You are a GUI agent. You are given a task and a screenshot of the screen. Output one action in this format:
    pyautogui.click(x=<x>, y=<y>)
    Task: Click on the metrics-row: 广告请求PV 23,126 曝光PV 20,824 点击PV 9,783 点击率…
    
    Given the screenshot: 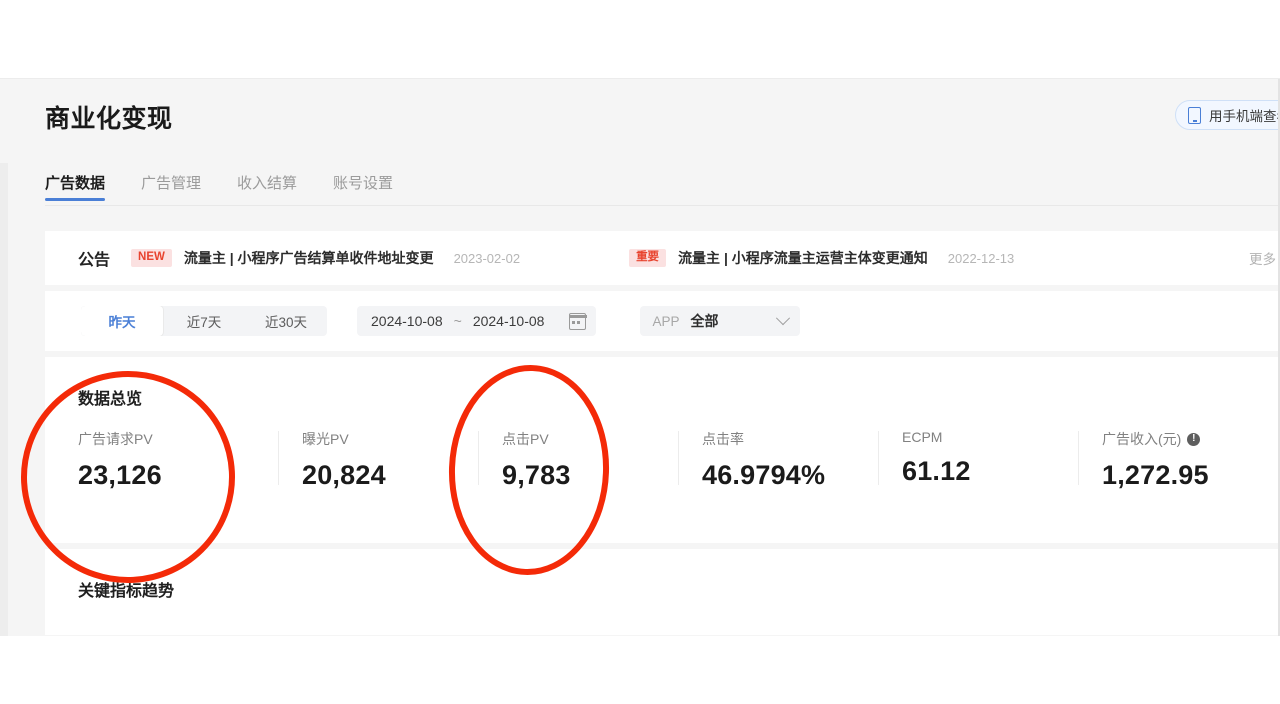 What is the action you would take?
    pyautogui.click(x=679, y=460)
    